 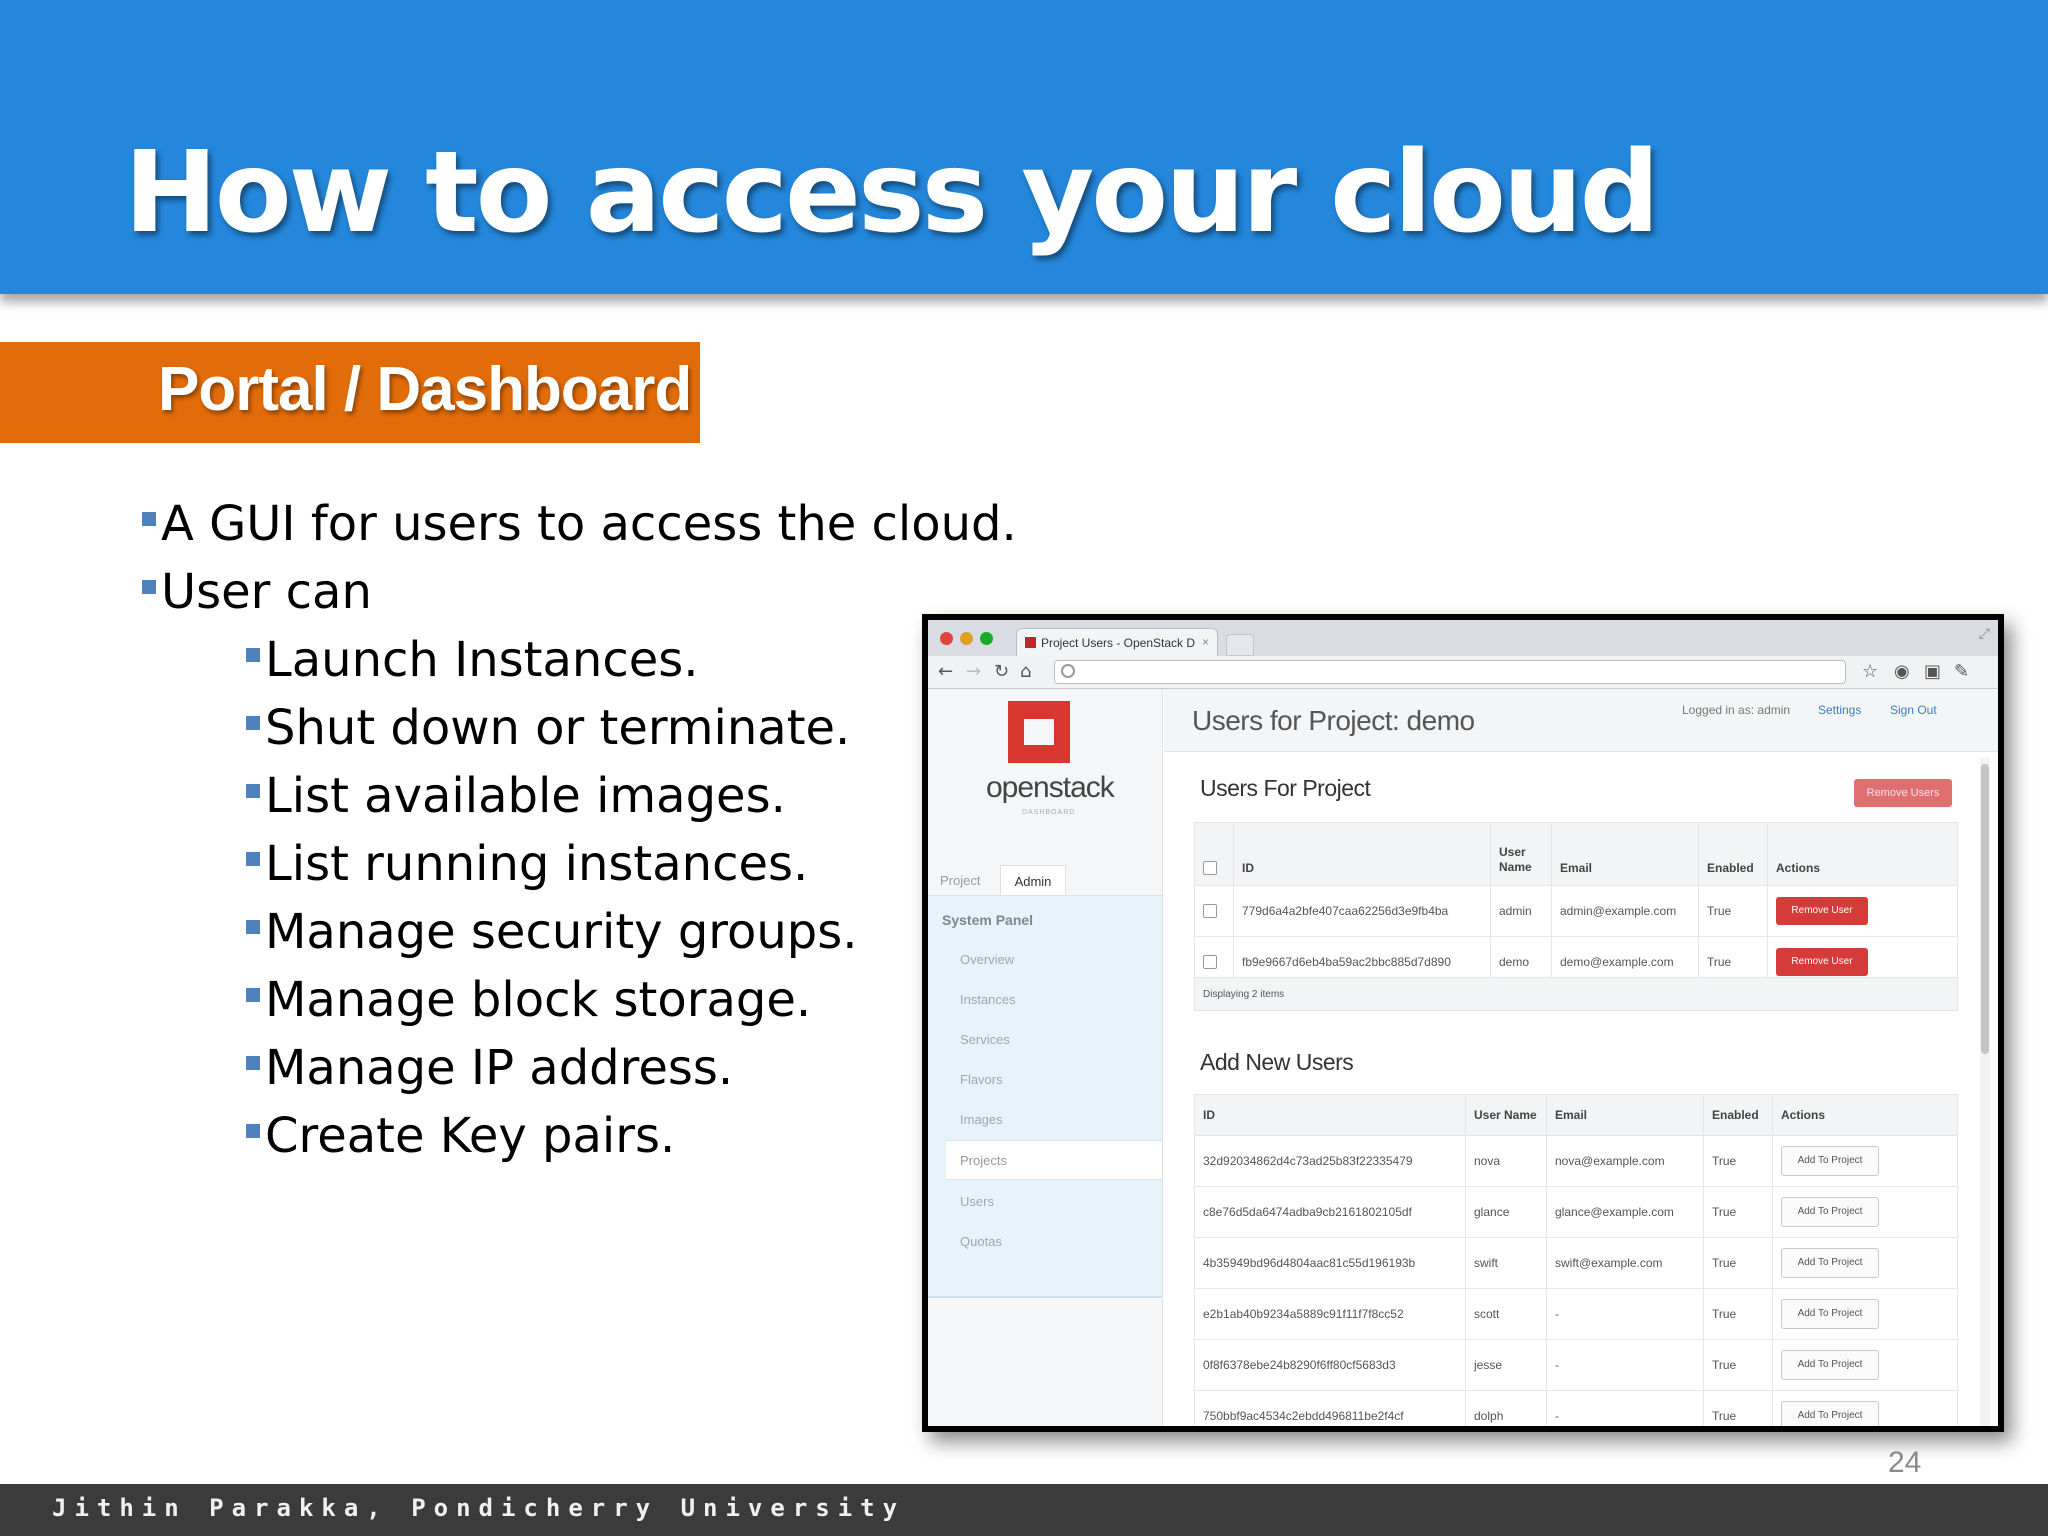 I want to click on browser-toolbar: ← → ↻ ⌂ ☆ ◉ ▣ ✎, so click(x=1463, y=672).